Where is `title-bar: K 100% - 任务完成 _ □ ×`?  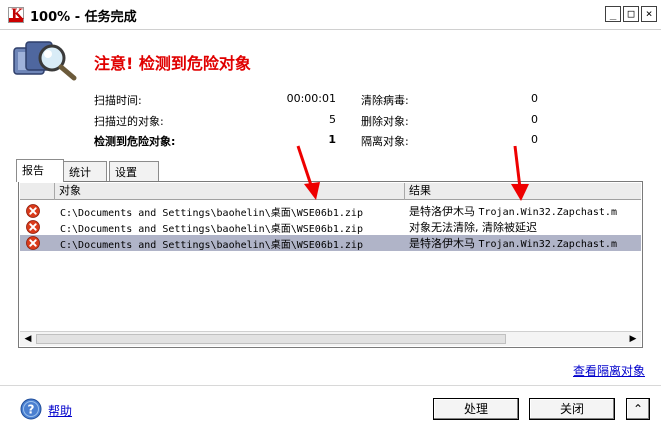 title-bar: K 100% - 任务完成 _ □ × is located at coordinates (330, 15).